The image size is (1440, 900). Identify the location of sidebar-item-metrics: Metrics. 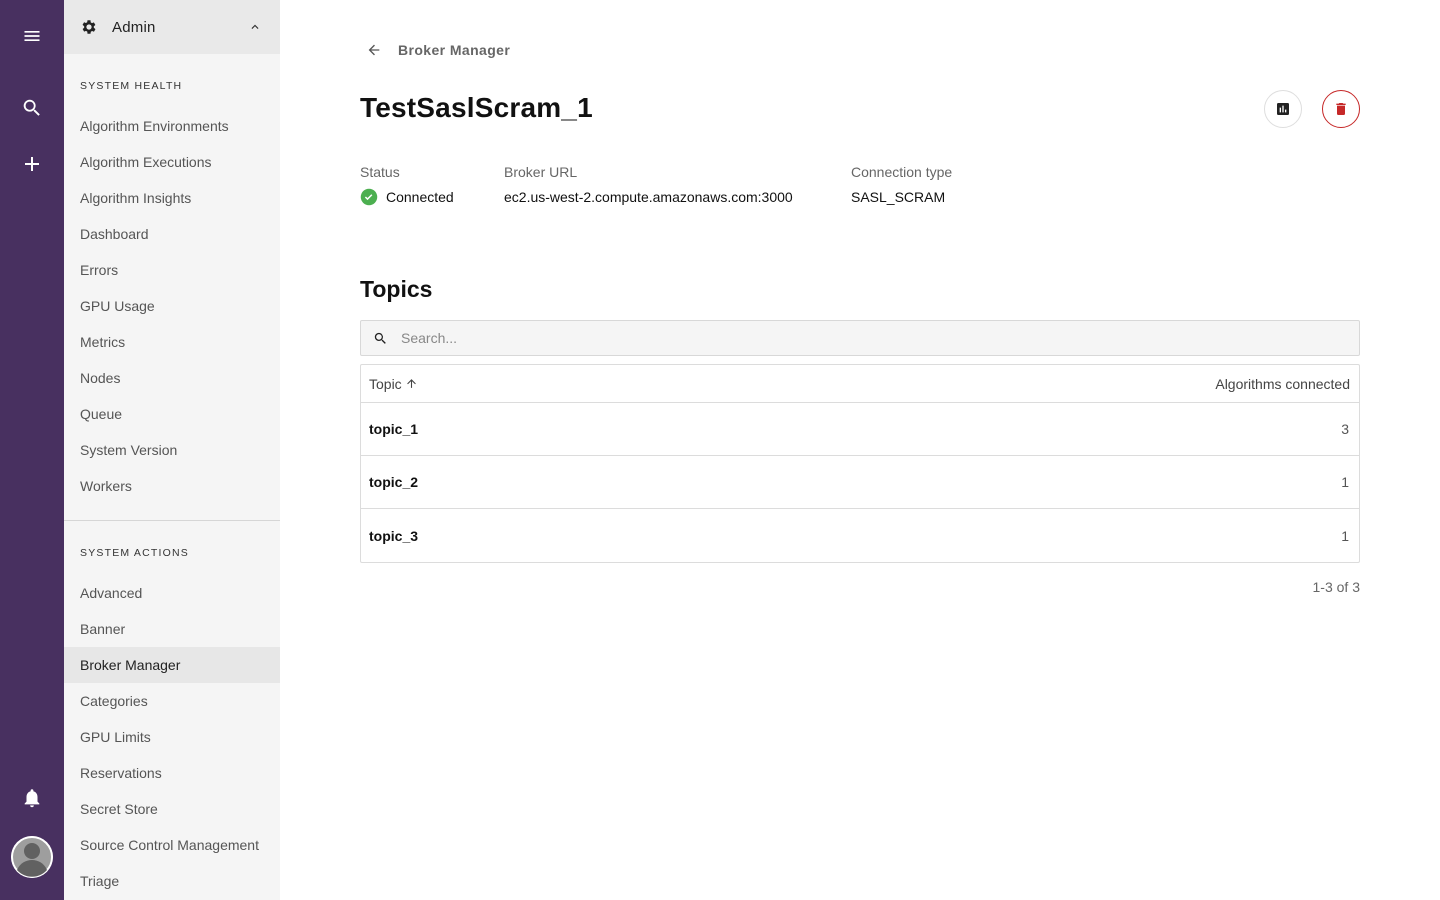
(172, 342).